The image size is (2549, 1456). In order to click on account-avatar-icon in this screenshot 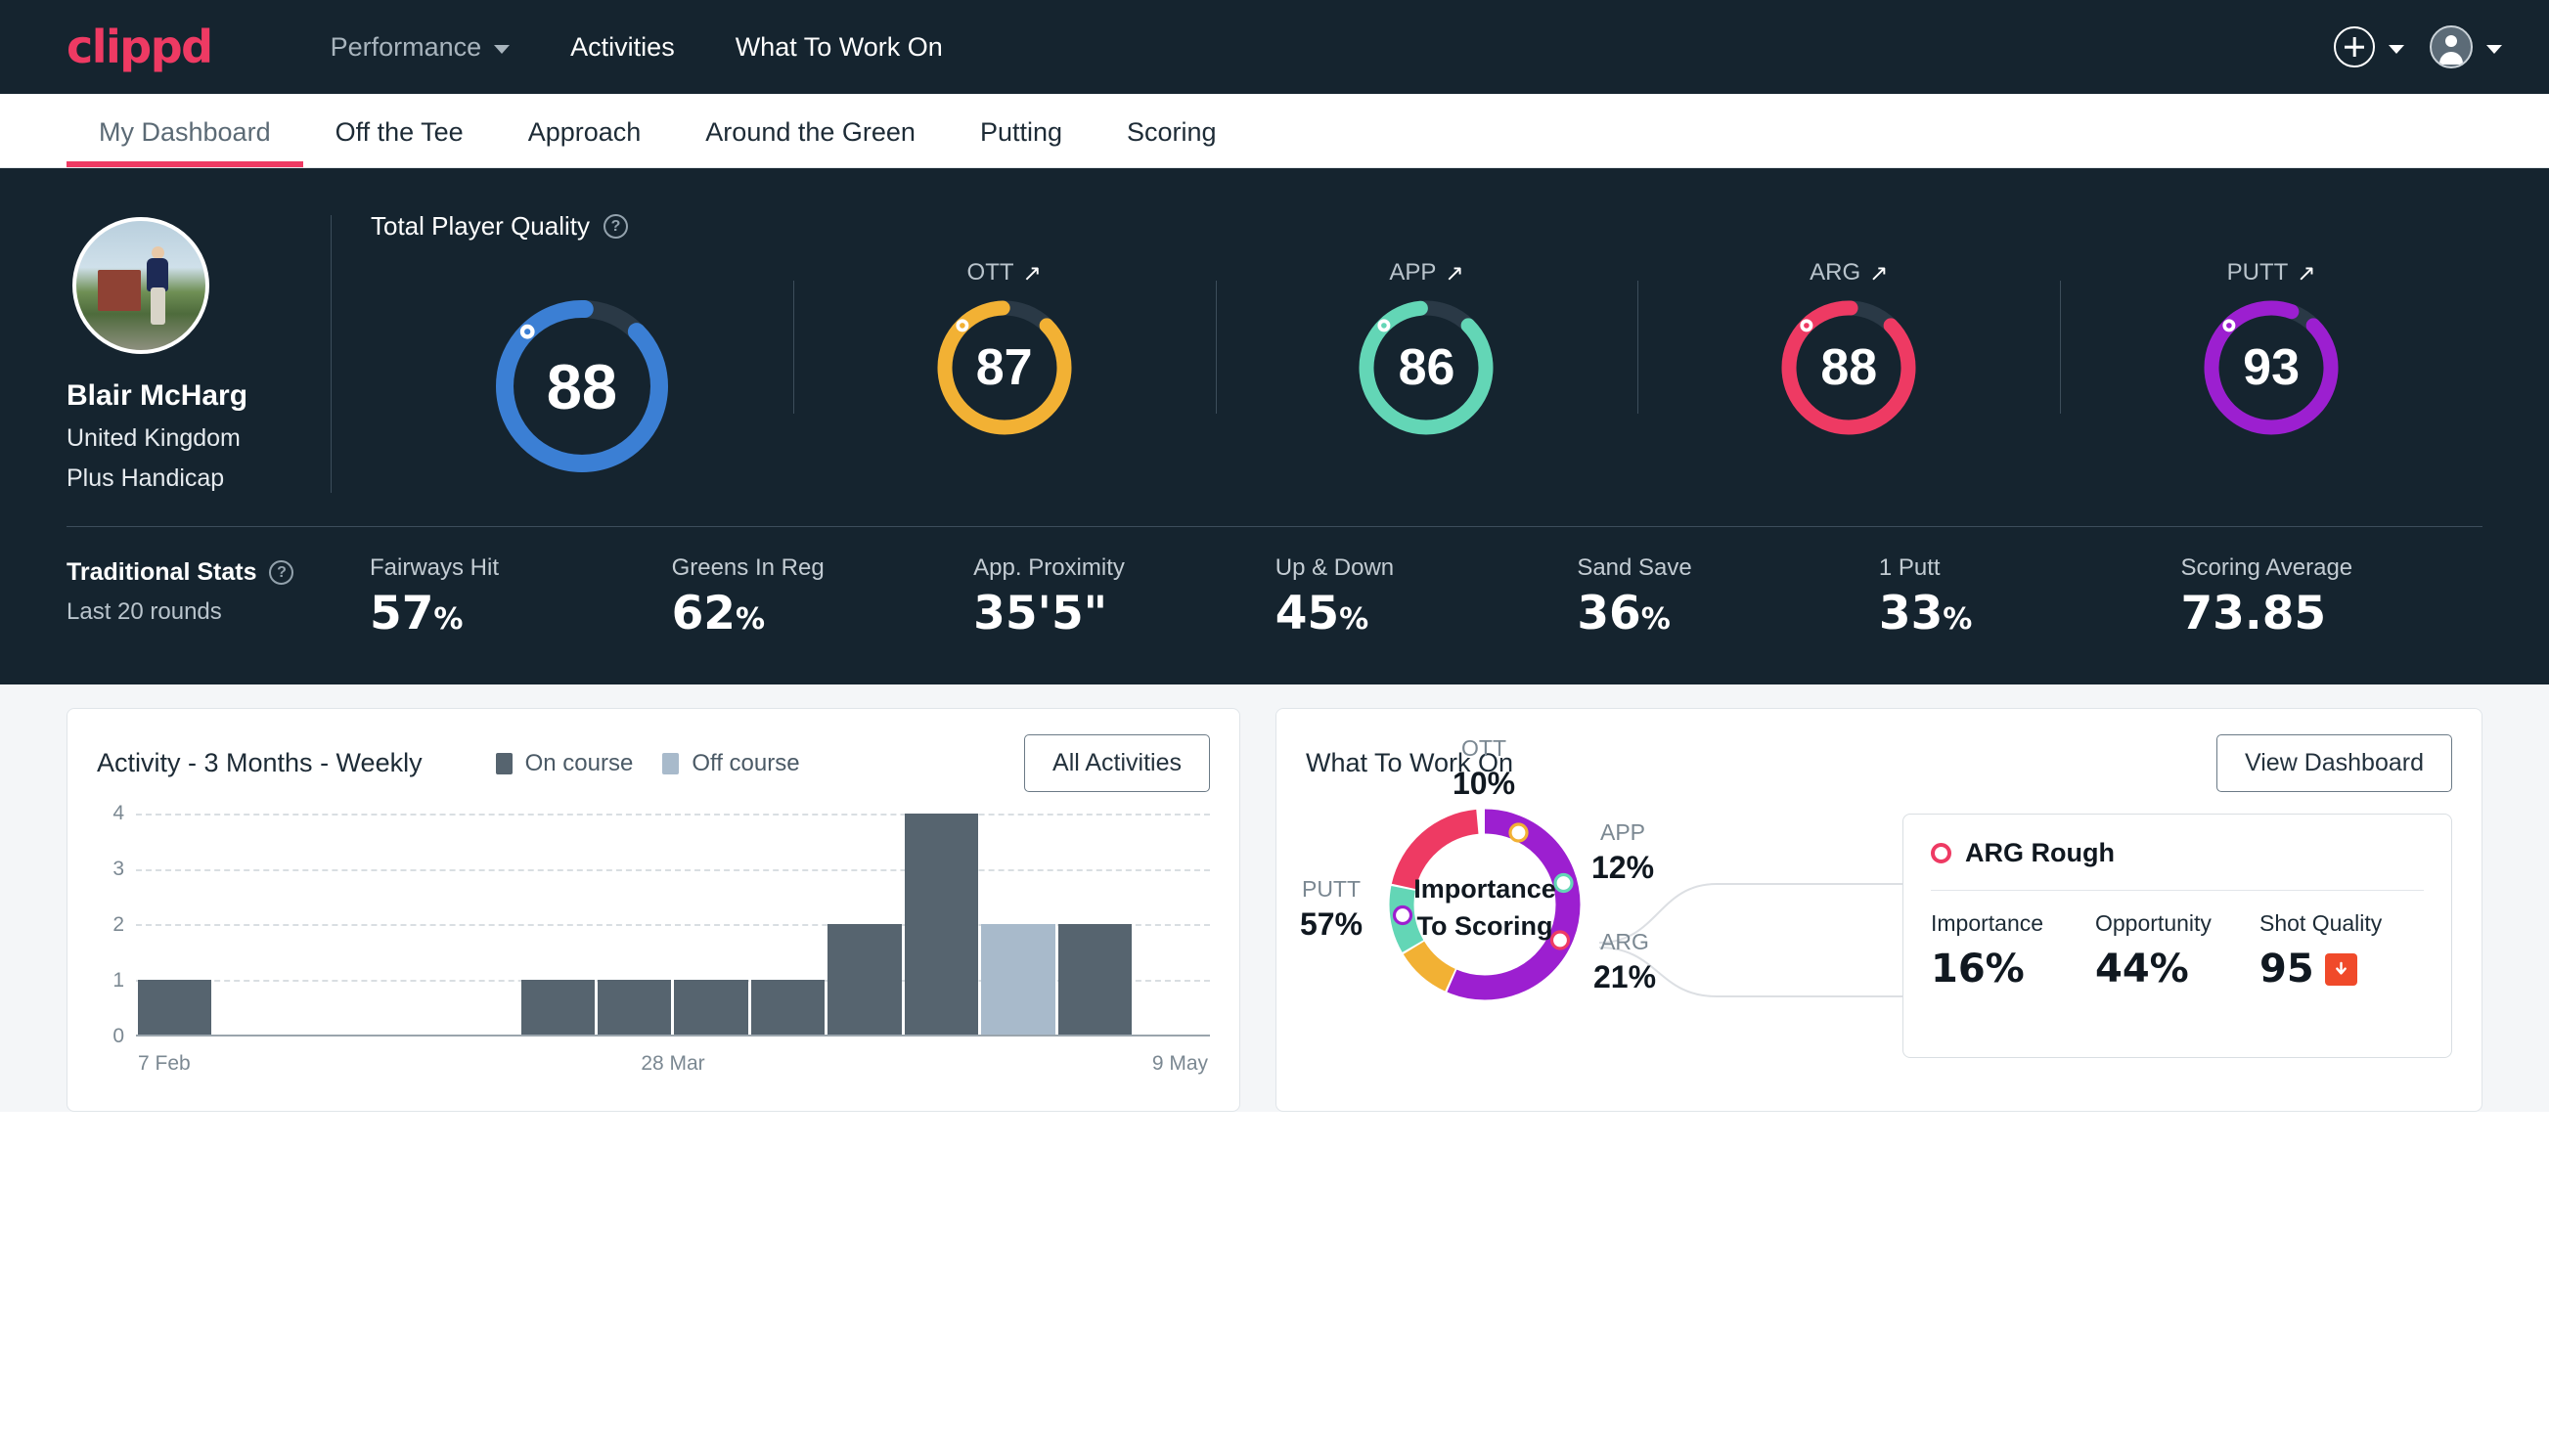, I will do `click(2451, 46)`.